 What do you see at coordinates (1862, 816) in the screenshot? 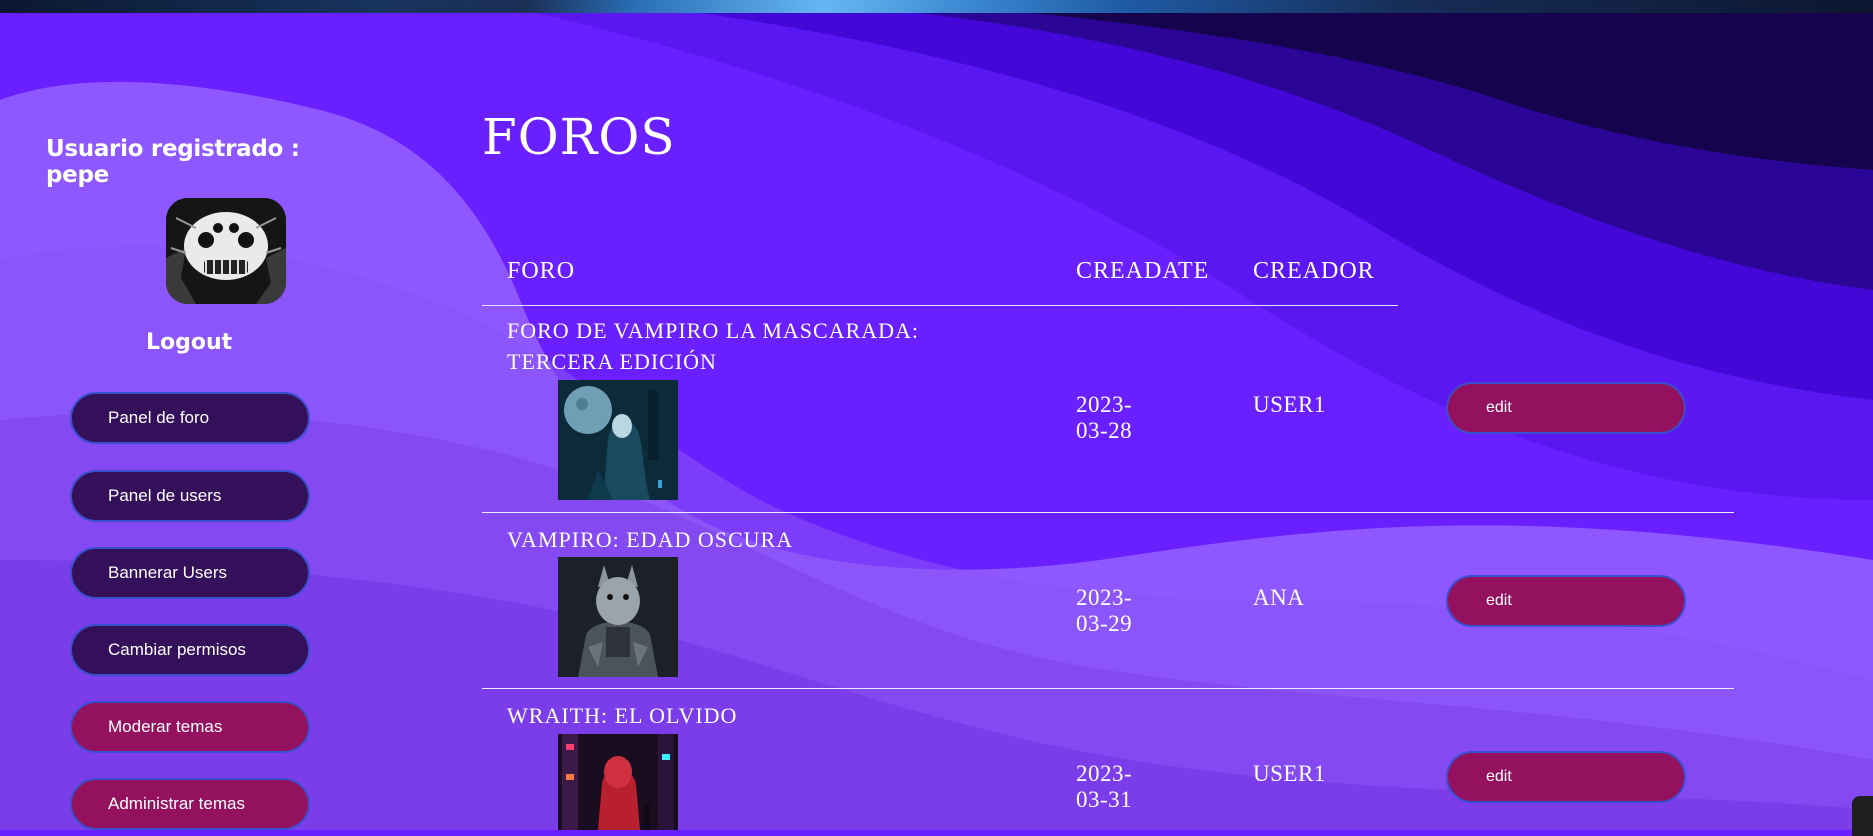
I see `floating-widget-icon` at bounding box center [1862, 816].